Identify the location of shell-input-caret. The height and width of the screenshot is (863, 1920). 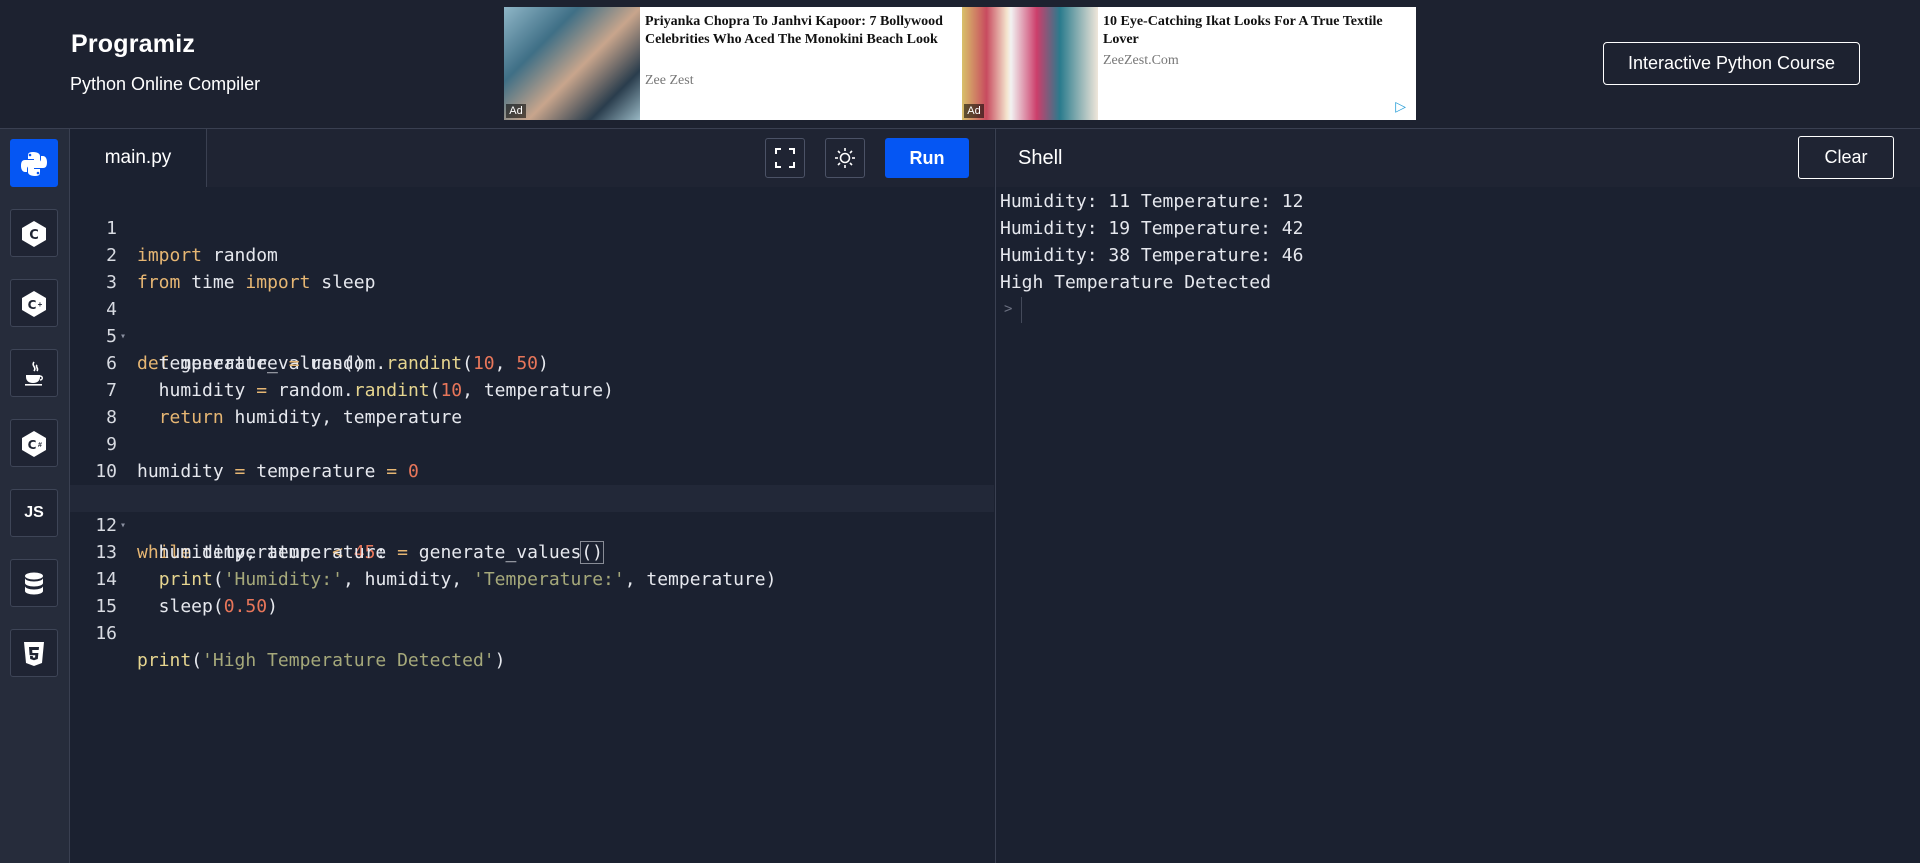
(1021, 310).